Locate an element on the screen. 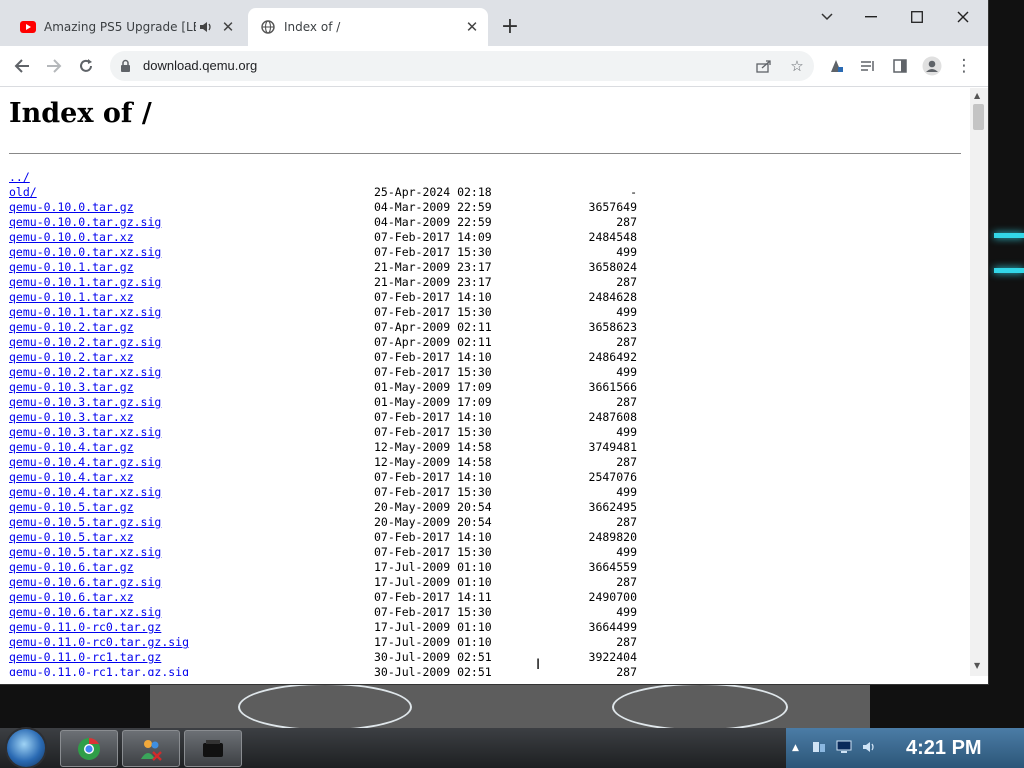 Image resolution: width=1024 pixels, height=768 pixels. scrollbar-thumb is located at coordinates (978, 117).